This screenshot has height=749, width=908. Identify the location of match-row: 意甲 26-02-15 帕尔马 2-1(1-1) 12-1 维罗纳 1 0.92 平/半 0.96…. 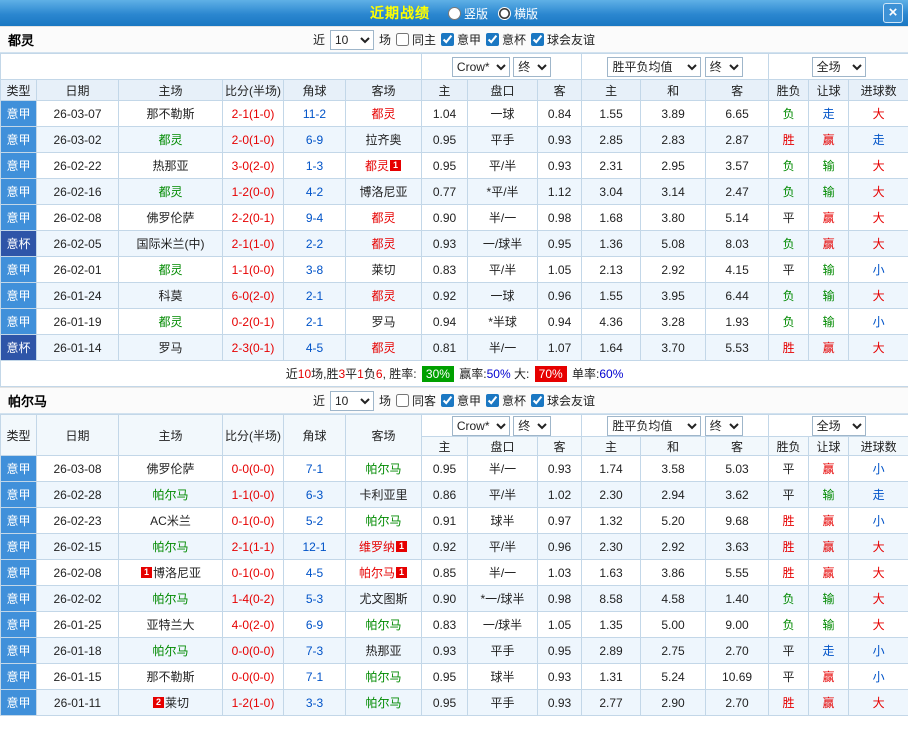
(454, 546).